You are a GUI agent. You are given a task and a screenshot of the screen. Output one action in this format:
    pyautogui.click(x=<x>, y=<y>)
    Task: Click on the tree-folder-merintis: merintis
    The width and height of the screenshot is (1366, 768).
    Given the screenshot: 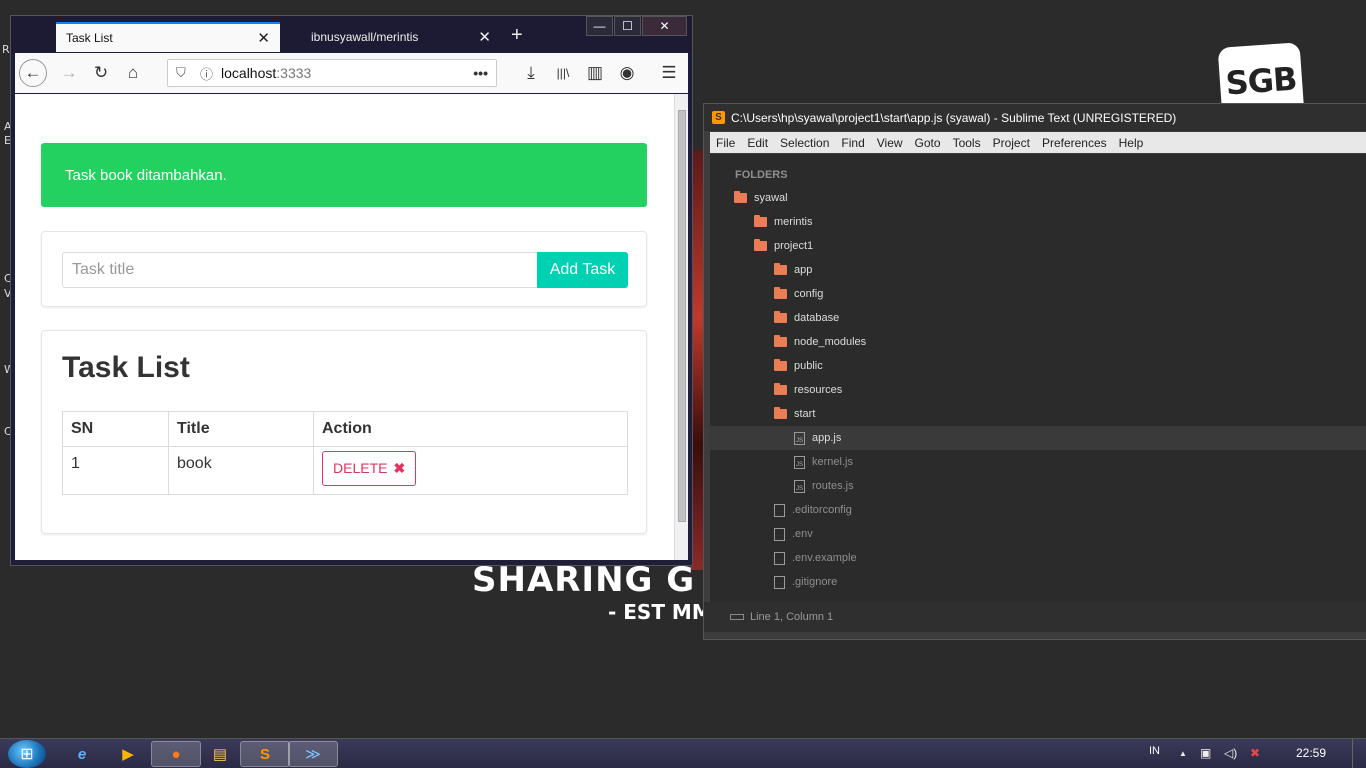 What is the action you would take?
    pyautogui.click(x=783, y=222)
    